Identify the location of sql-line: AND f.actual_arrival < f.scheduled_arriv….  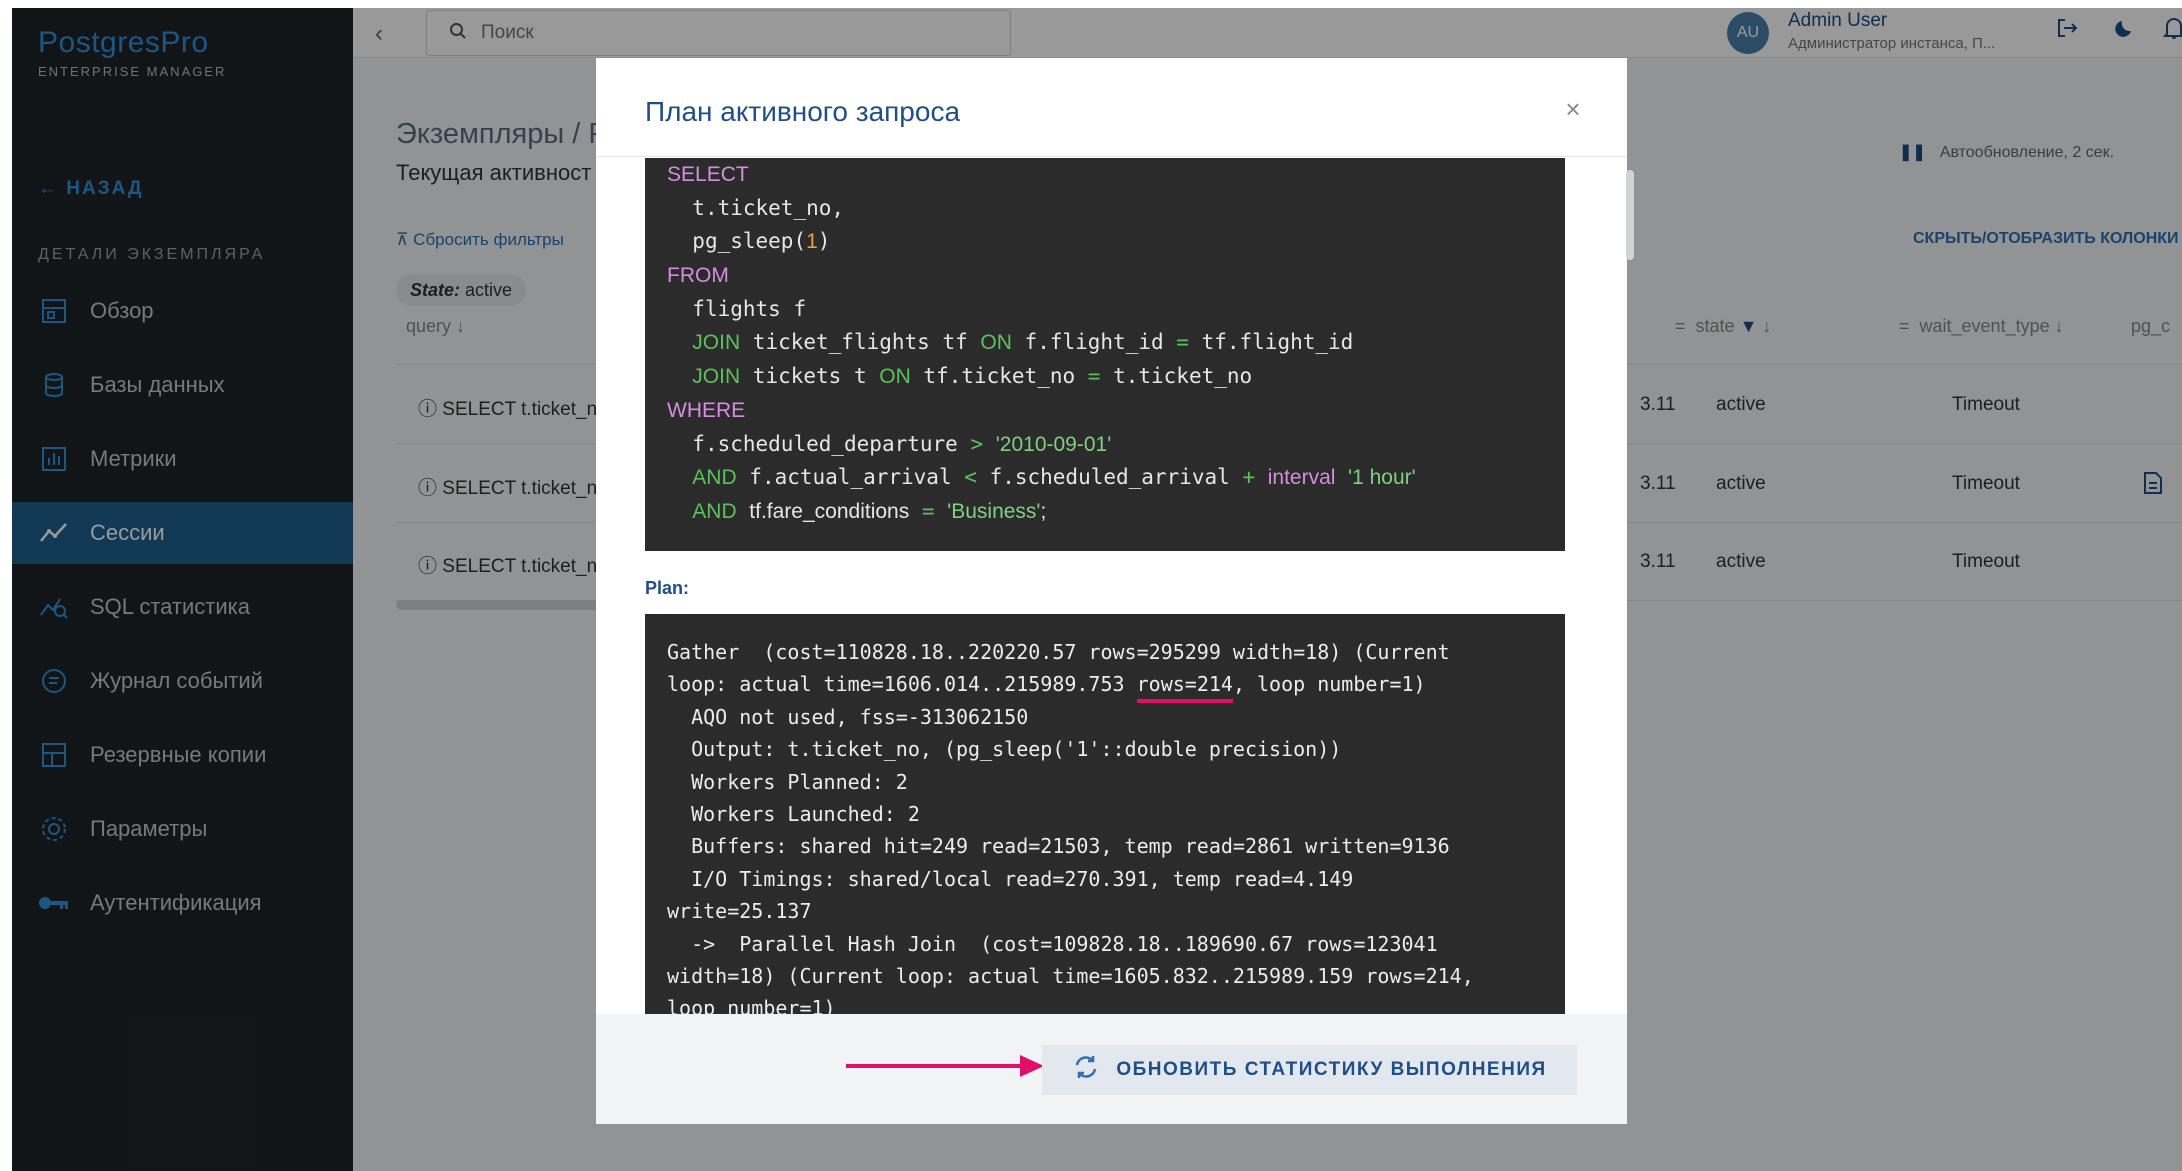
(1116, 478).